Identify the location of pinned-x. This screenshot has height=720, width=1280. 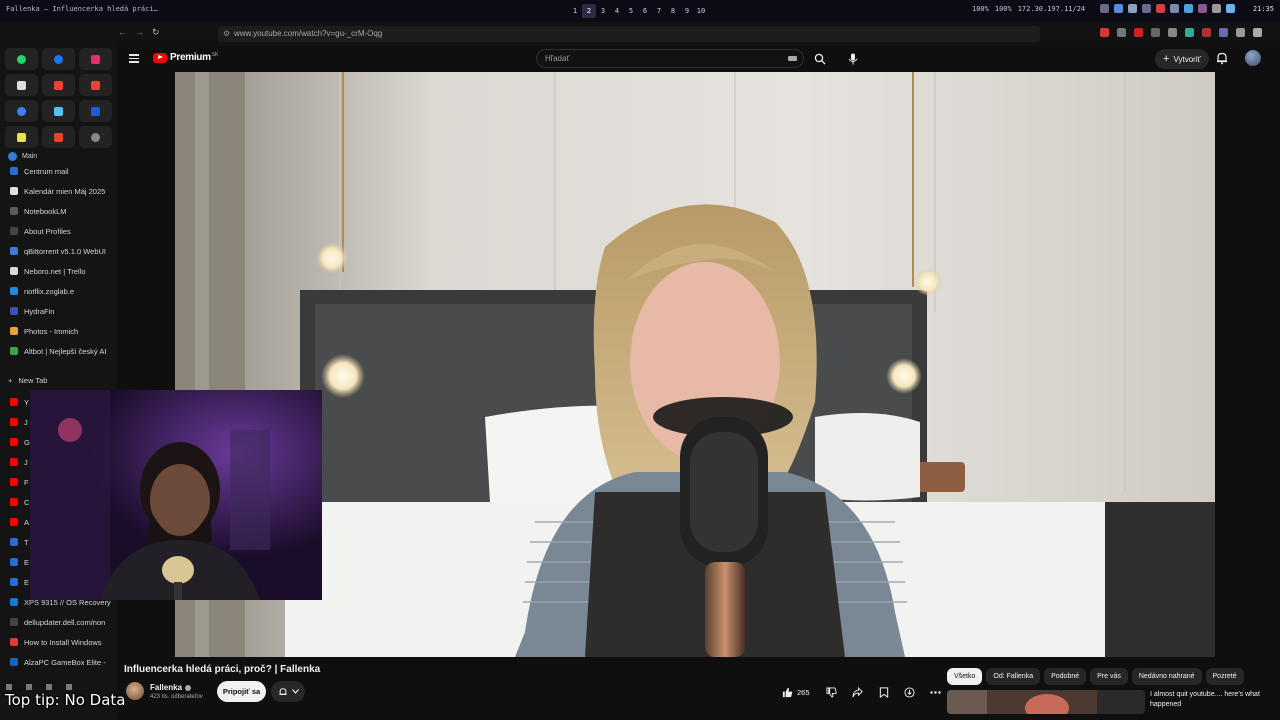
(21, 85).